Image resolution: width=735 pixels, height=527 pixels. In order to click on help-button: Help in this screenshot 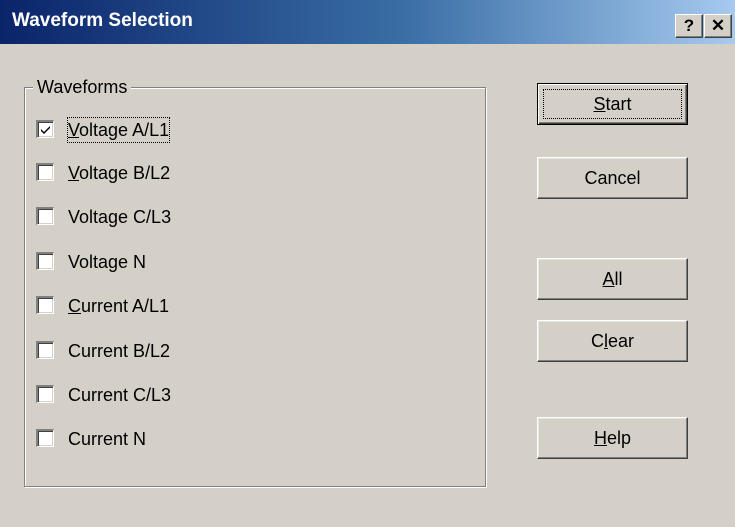, I will do `click(612, 438)`.